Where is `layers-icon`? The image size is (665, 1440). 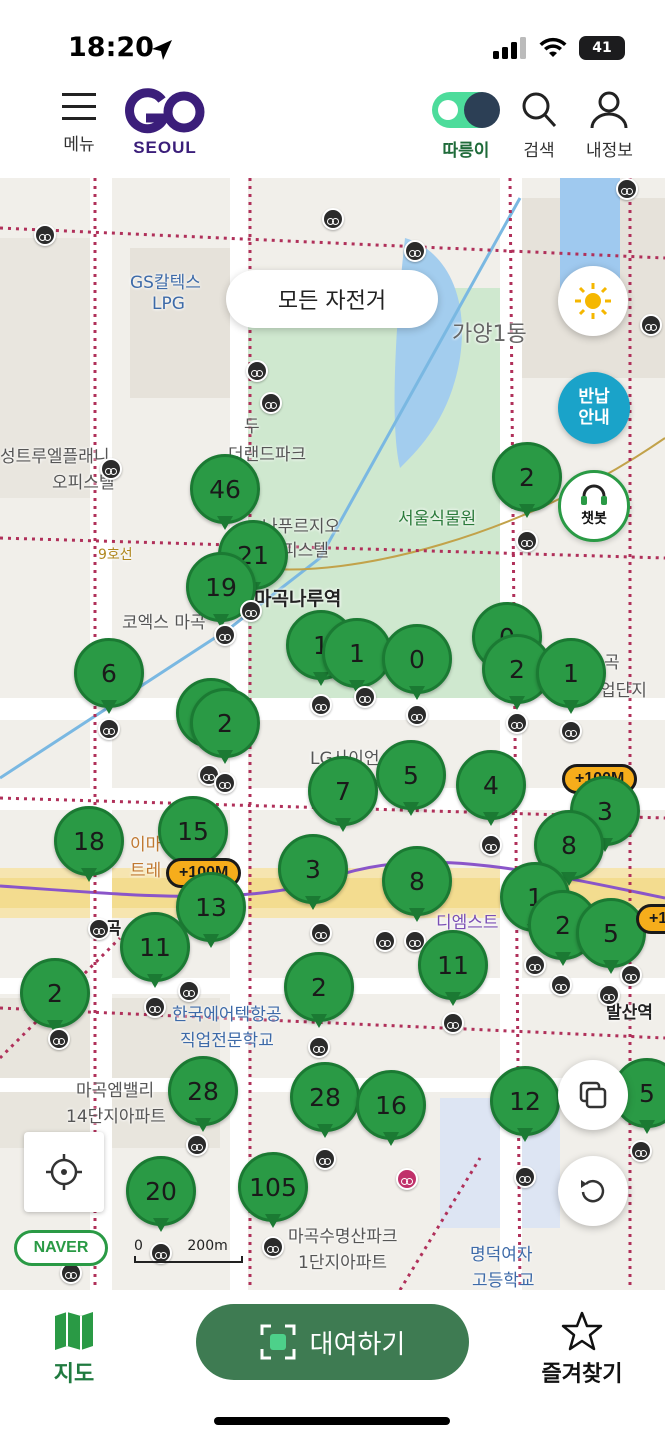 layers-icon is located at coordinates (593, 1095).